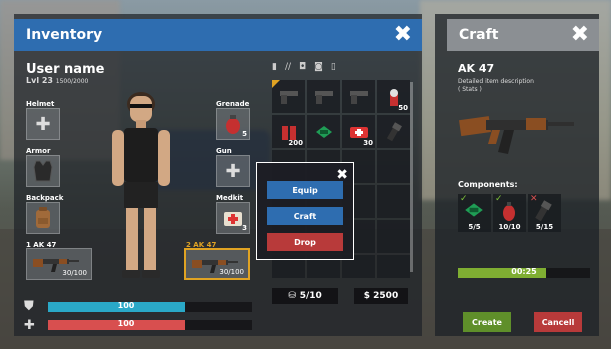 The width and height of the screenshot is (611, 349). Describe the element at coordinates (38, 151) in the screenshot. I see `armor-label: Armor` at that location.